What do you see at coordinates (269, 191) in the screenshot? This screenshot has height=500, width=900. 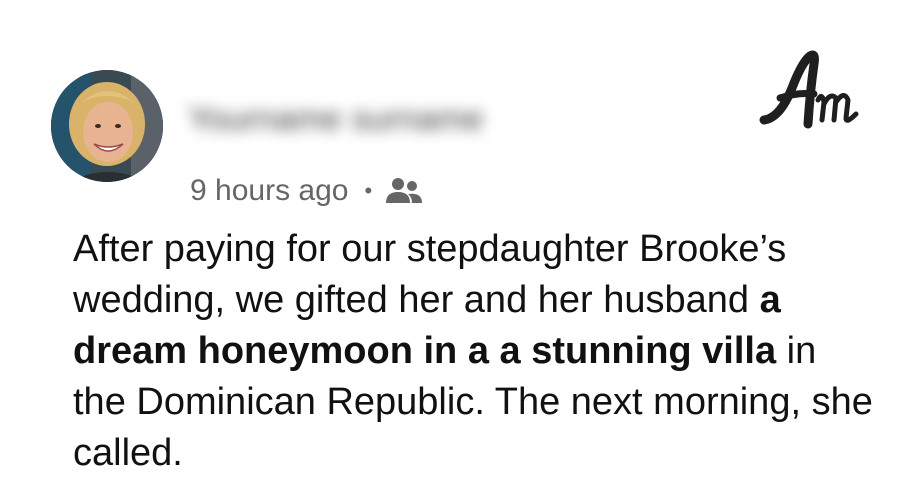 I see `timestamp: 9 hours ago` at bounding box center [269, 191].